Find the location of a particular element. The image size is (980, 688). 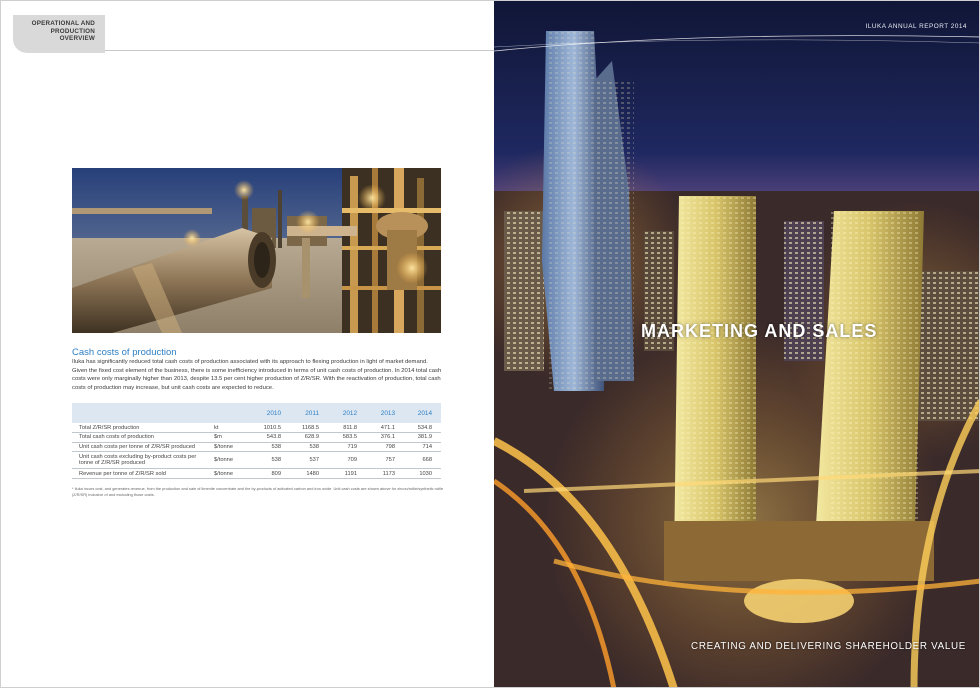

row-label: Revenue per tonne of Z/R/SR sold is located at coordinates (142, 473).